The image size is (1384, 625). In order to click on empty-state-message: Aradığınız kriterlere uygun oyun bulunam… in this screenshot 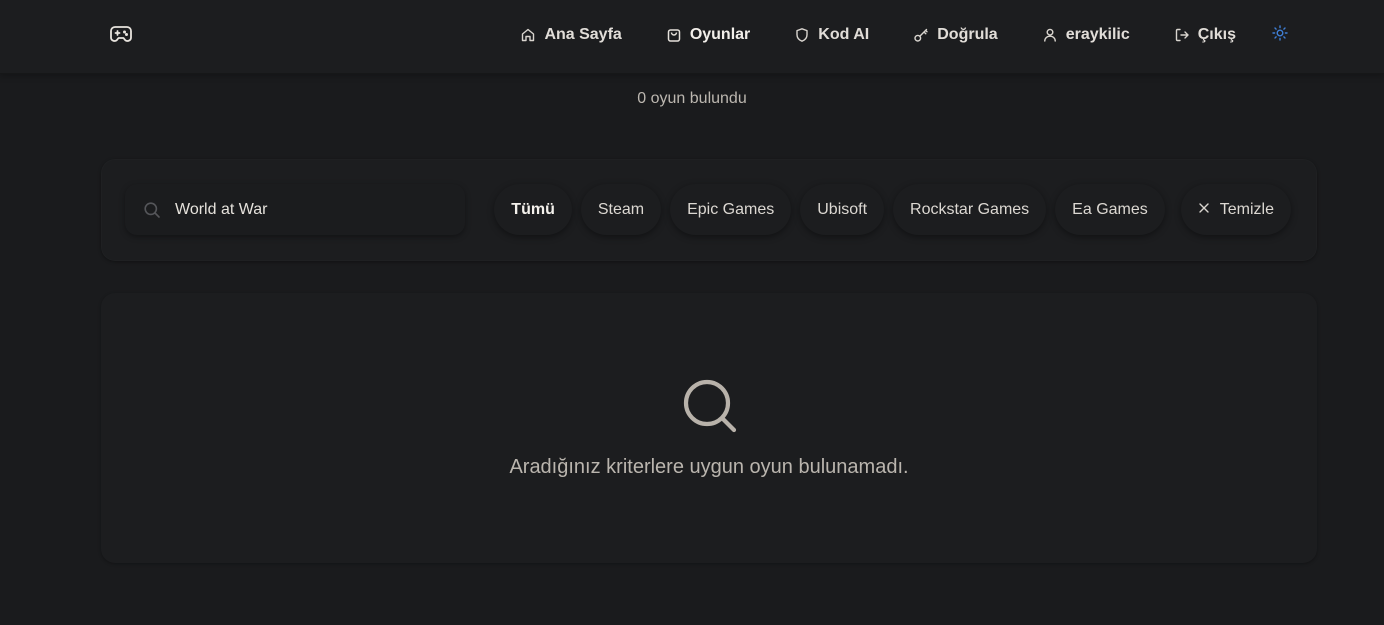, I will do `click(709, 467)`.